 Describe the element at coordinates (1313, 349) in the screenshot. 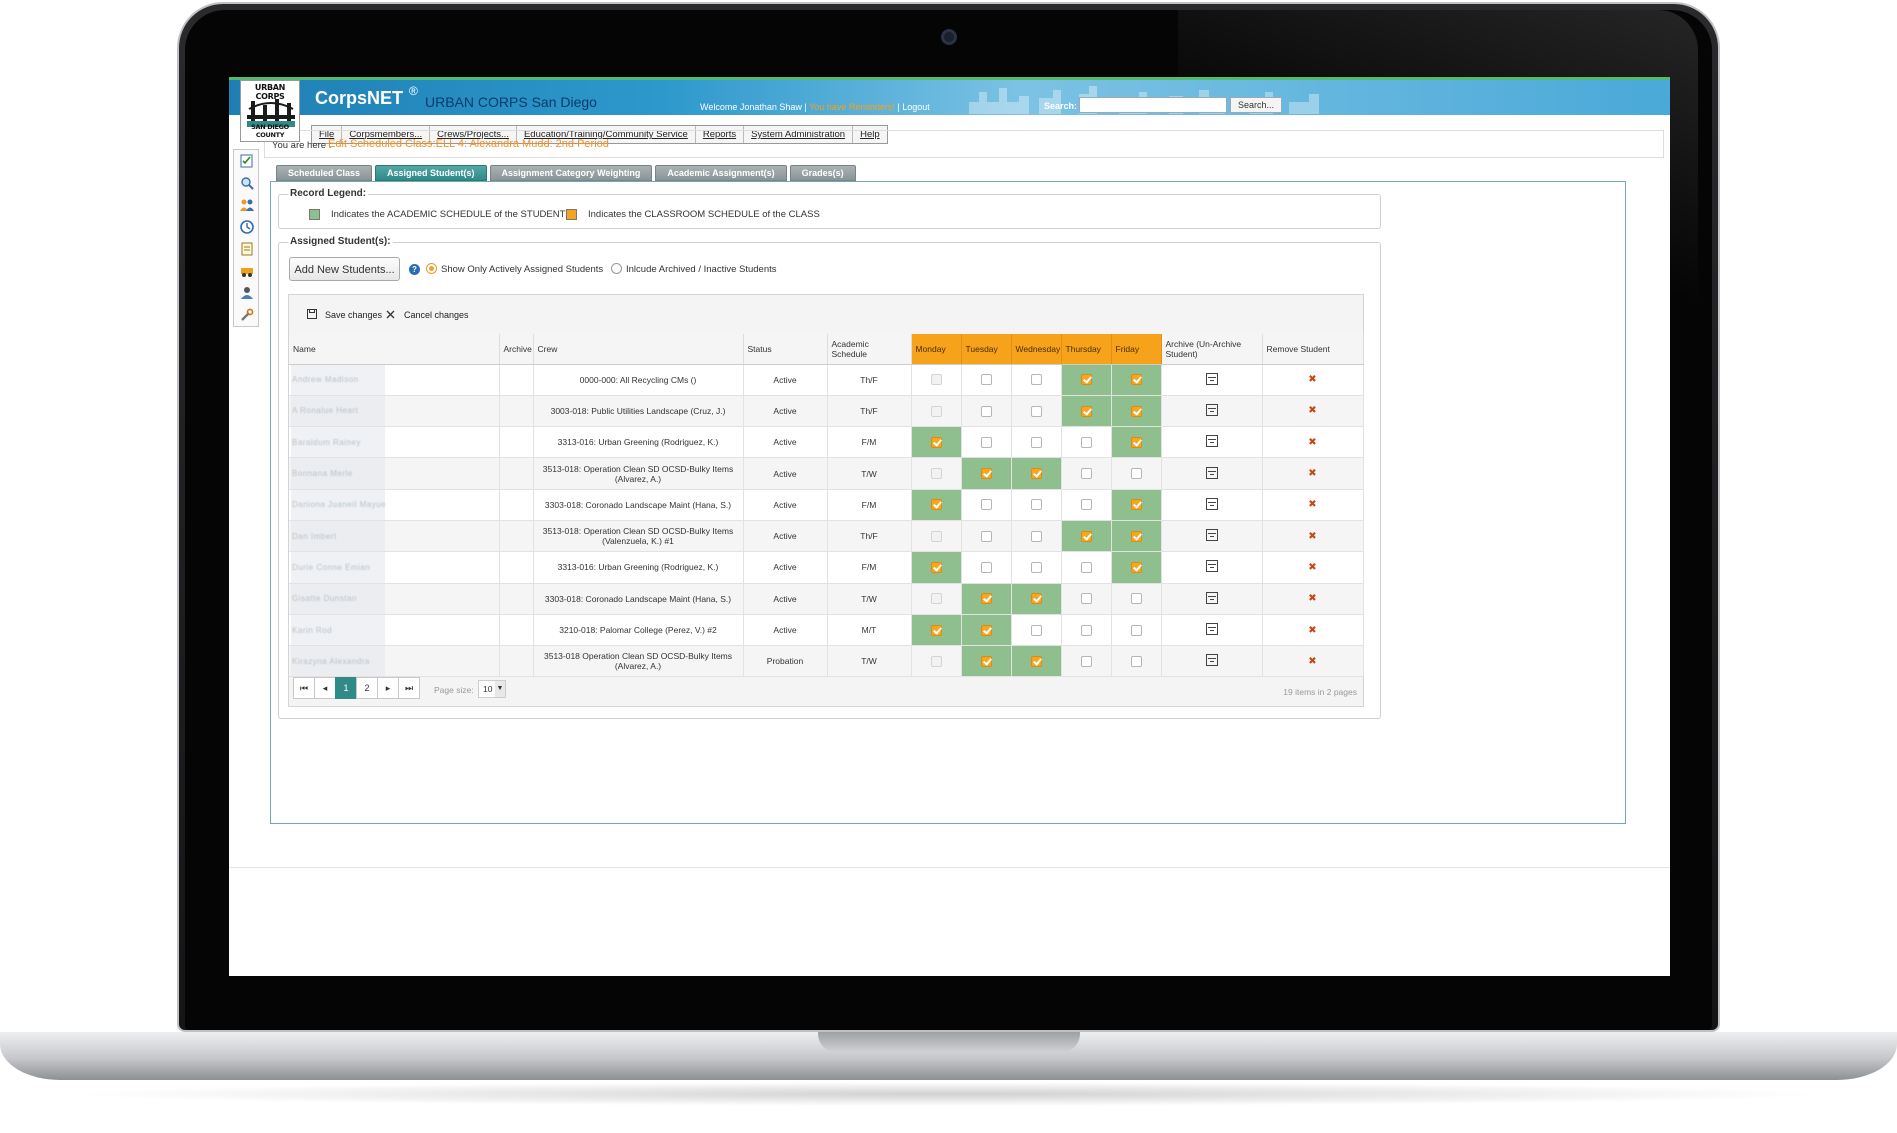

I see `col-remove-student: Remove Student` at that location.